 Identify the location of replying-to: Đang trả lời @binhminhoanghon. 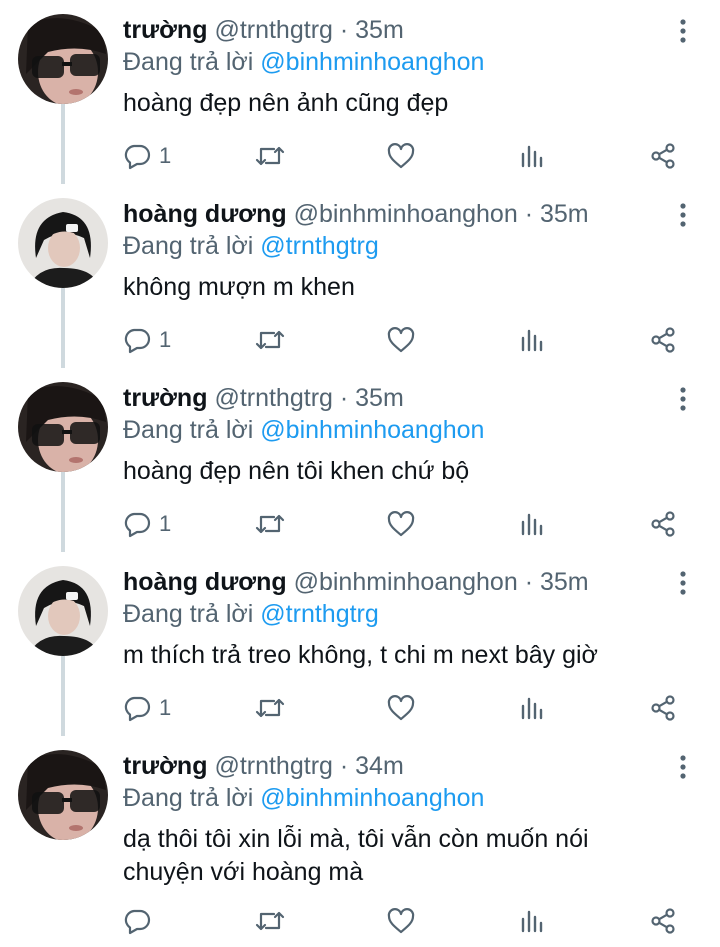
(303, 430).